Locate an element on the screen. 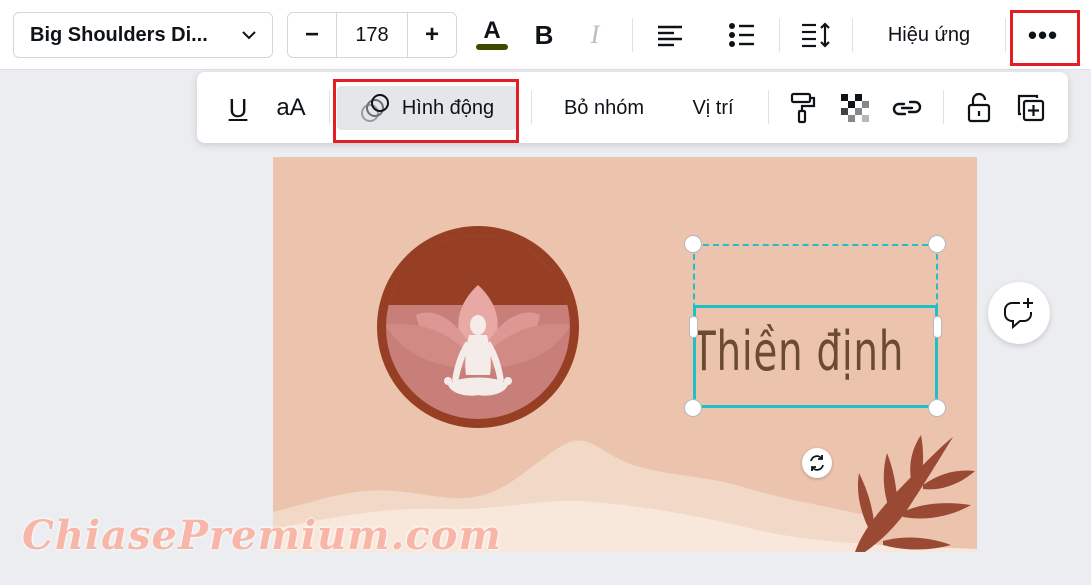  resize-handle-top-left is located at coordinates (693, 244).